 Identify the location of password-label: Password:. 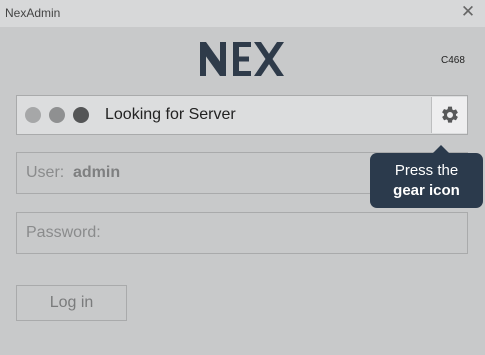
(63, 232).